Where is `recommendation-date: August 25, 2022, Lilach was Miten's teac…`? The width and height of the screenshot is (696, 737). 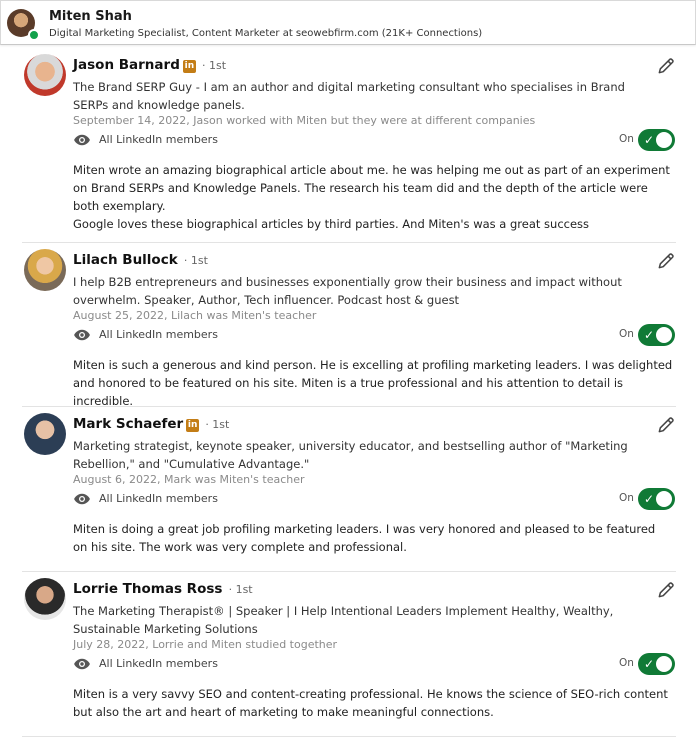
recommendation-date: August 25, 2022, Lilach was Miten's teac… is located at coordinates (195, 315).